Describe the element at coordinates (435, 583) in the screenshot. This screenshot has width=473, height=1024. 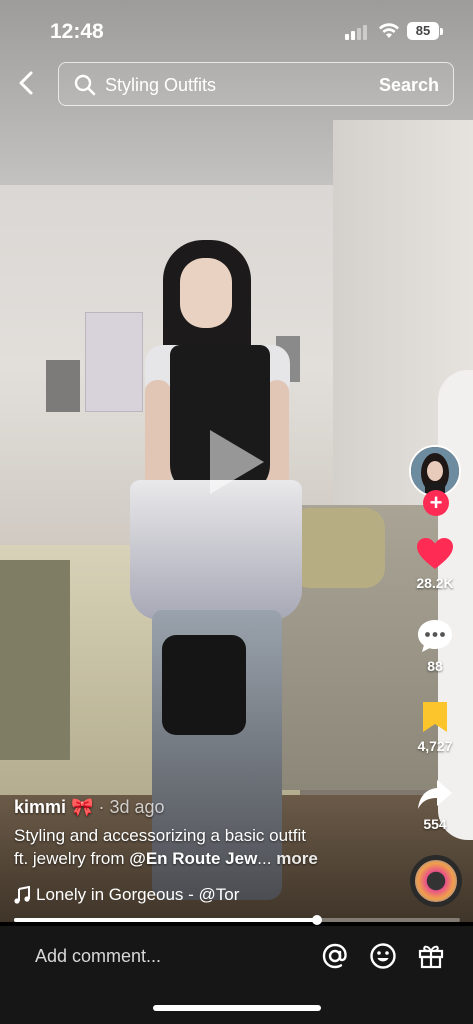
I see `like-count: 28.2K` at that location.